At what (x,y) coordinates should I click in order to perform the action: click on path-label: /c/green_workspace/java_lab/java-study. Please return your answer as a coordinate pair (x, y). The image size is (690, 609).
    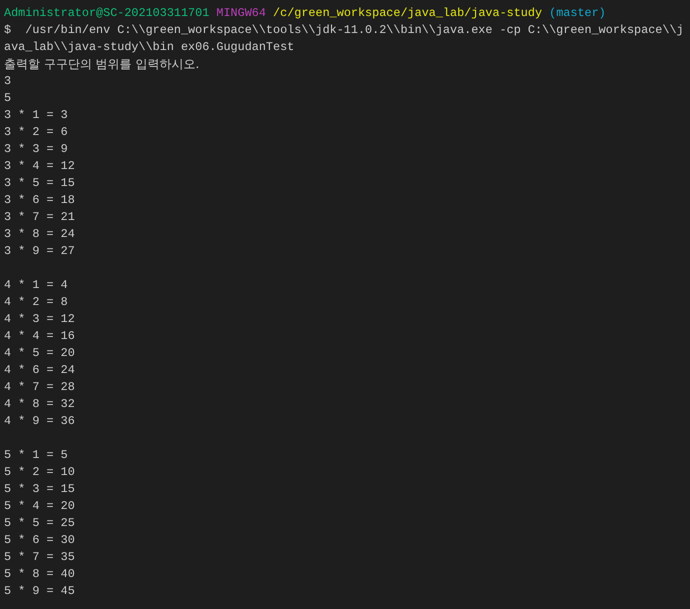
    Looking at the image, I should click on (407, 13).